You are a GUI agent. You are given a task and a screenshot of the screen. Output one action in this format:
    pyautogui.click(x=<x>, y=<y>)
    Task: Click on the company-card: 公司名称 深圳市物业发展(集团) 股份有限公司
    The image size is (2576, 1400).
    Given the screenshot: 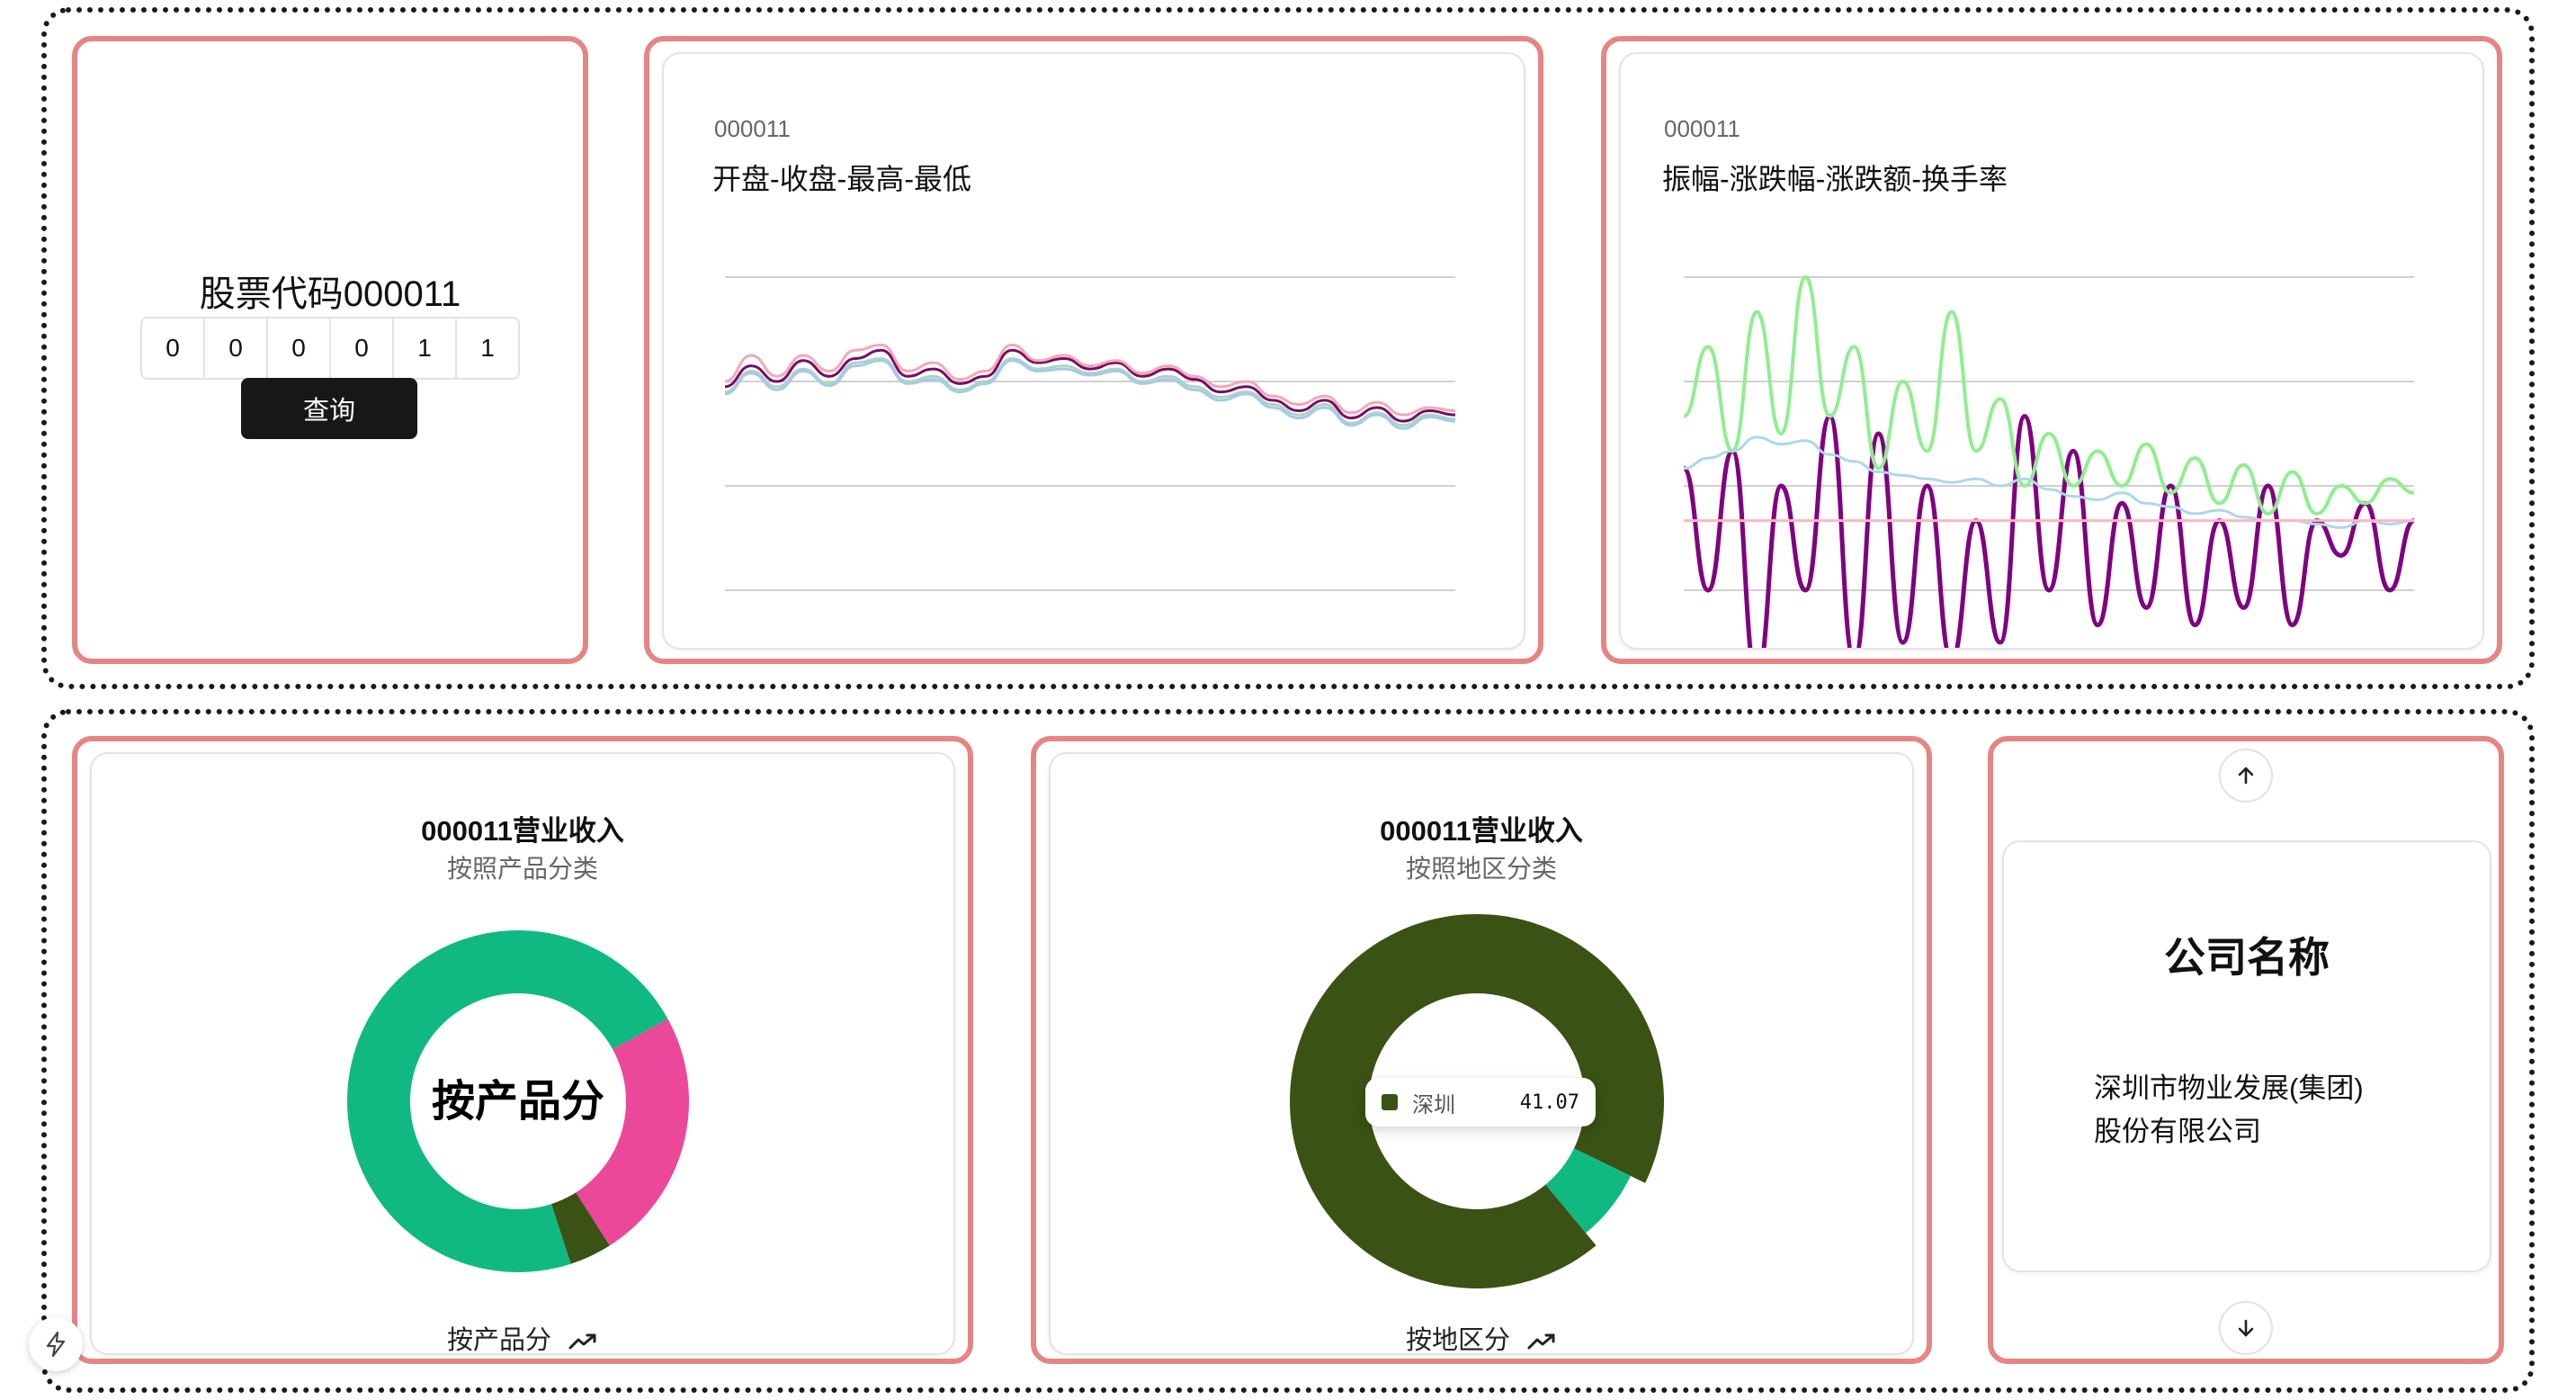 What is the action you would take?
    pyautogui.click(x=2246, y=1056)
    